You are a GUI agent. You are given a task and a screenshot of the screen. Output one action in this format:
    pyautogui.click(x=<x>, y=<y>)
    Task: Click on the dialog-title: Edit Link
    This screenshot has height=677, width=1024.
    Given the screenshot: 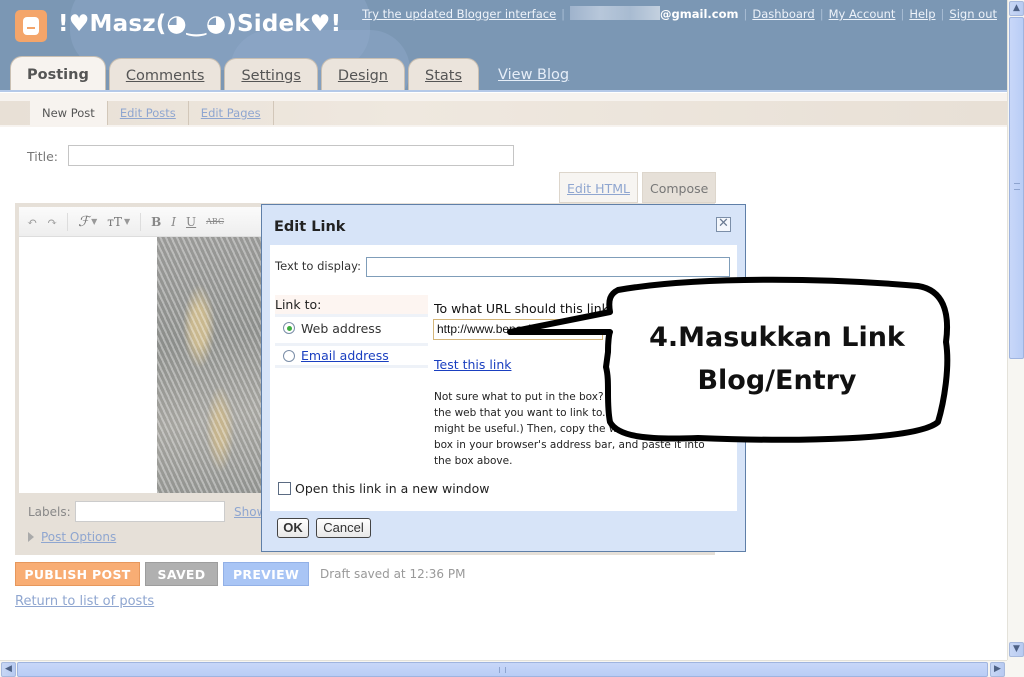 What is the action you would take?
    pyautogui.click(x=310, y=227)
    